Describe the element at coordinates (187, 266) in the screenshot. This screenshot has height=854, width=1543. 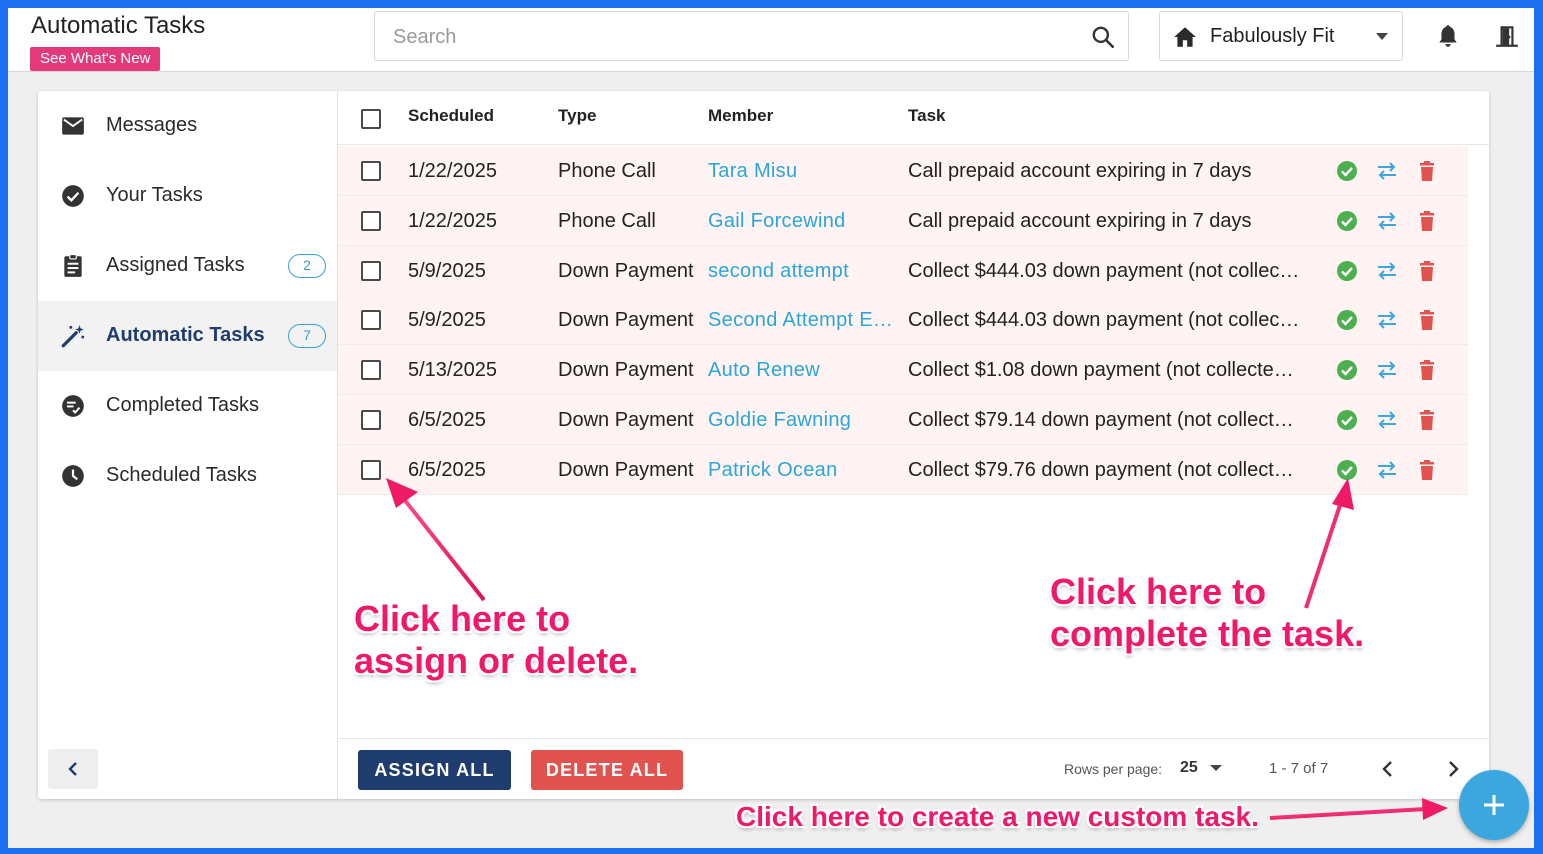
I see `sidebar-item-assigned-tasks: Assigned Tasks 2` at that location.